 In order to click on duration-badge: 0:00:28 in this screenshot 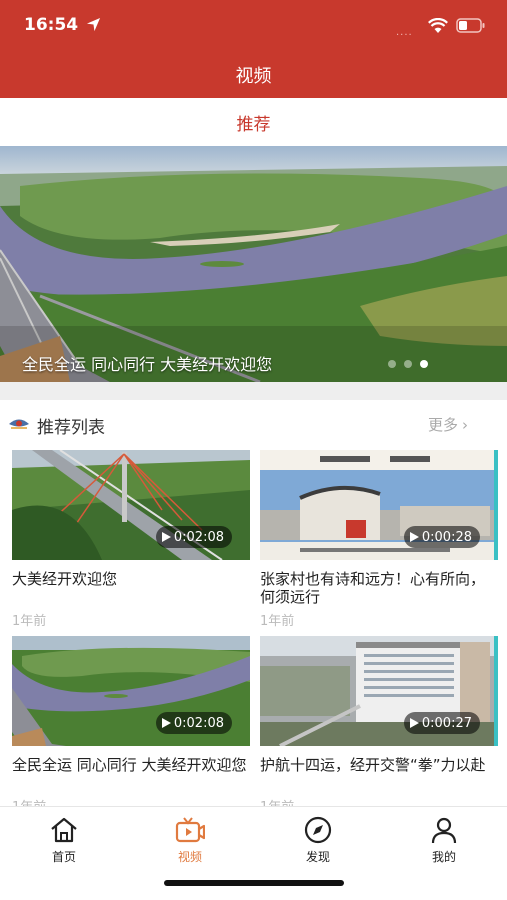, I will do `click(441, 537)`.